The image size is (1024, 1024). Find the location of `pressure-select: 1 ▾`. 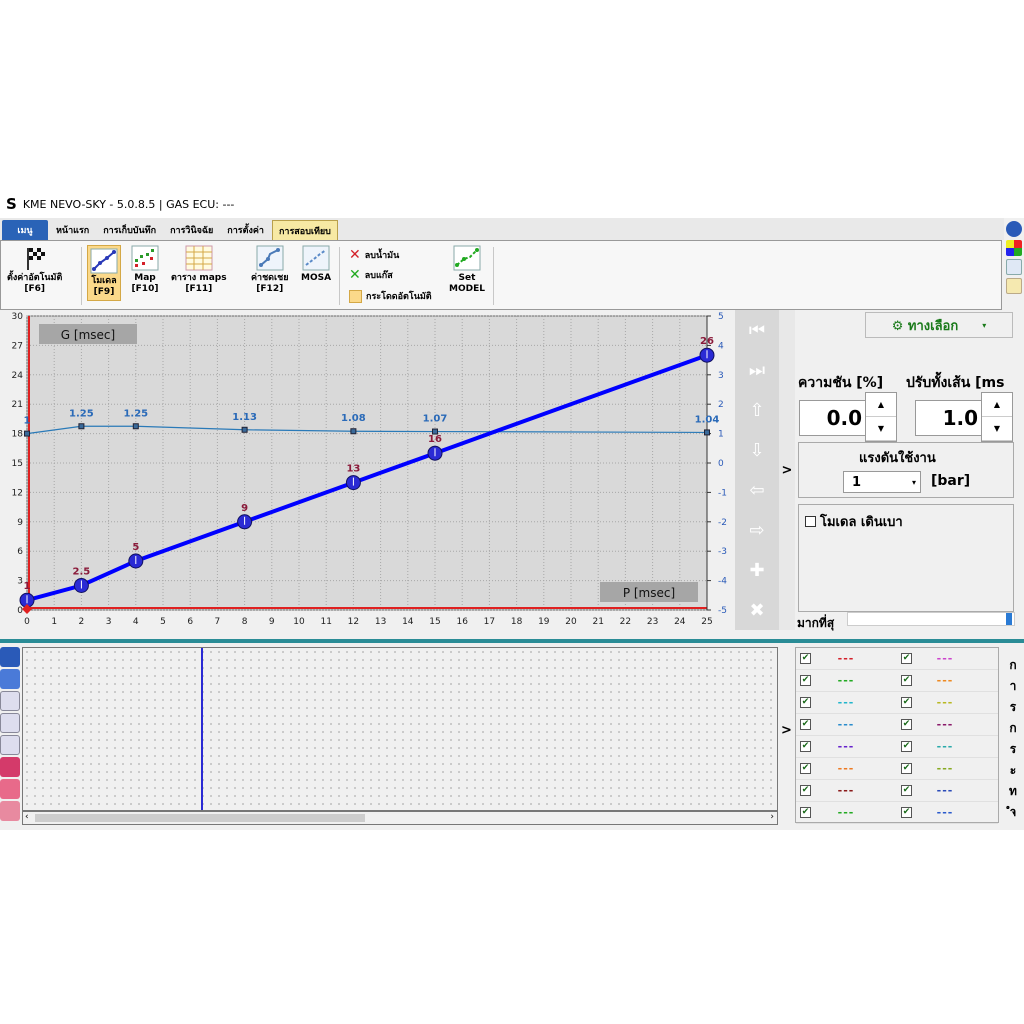

pressure-select: 1 ▾ is located at coordinates (882, 482).